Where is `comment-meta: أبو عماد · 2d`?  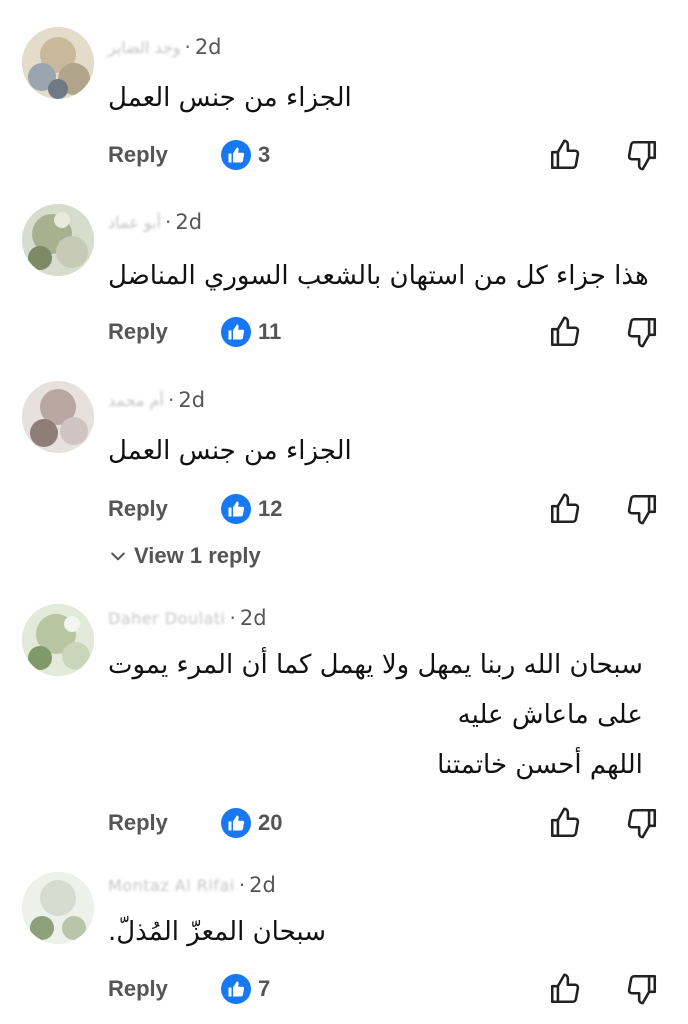 comment-meta: أبو عماد · 2d is located at coordinates (155, 222).